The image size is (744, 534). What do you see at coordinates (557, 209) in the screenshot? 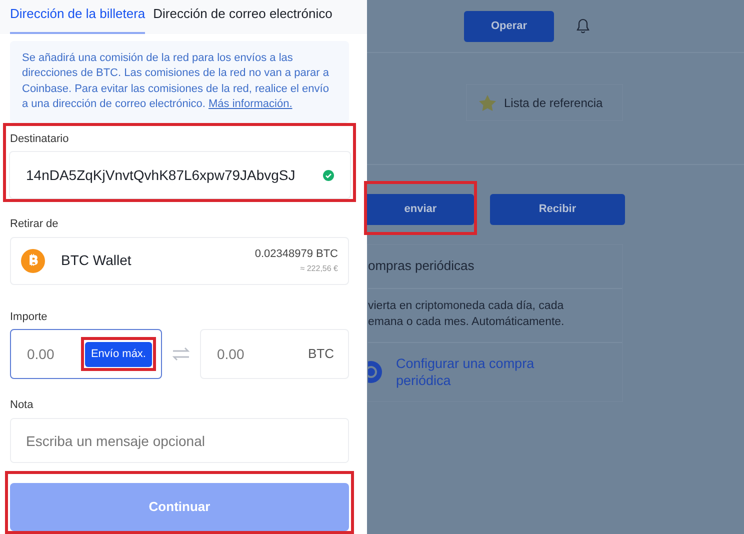
I see `action-button: Recibir` at bounding box center [557, 209].